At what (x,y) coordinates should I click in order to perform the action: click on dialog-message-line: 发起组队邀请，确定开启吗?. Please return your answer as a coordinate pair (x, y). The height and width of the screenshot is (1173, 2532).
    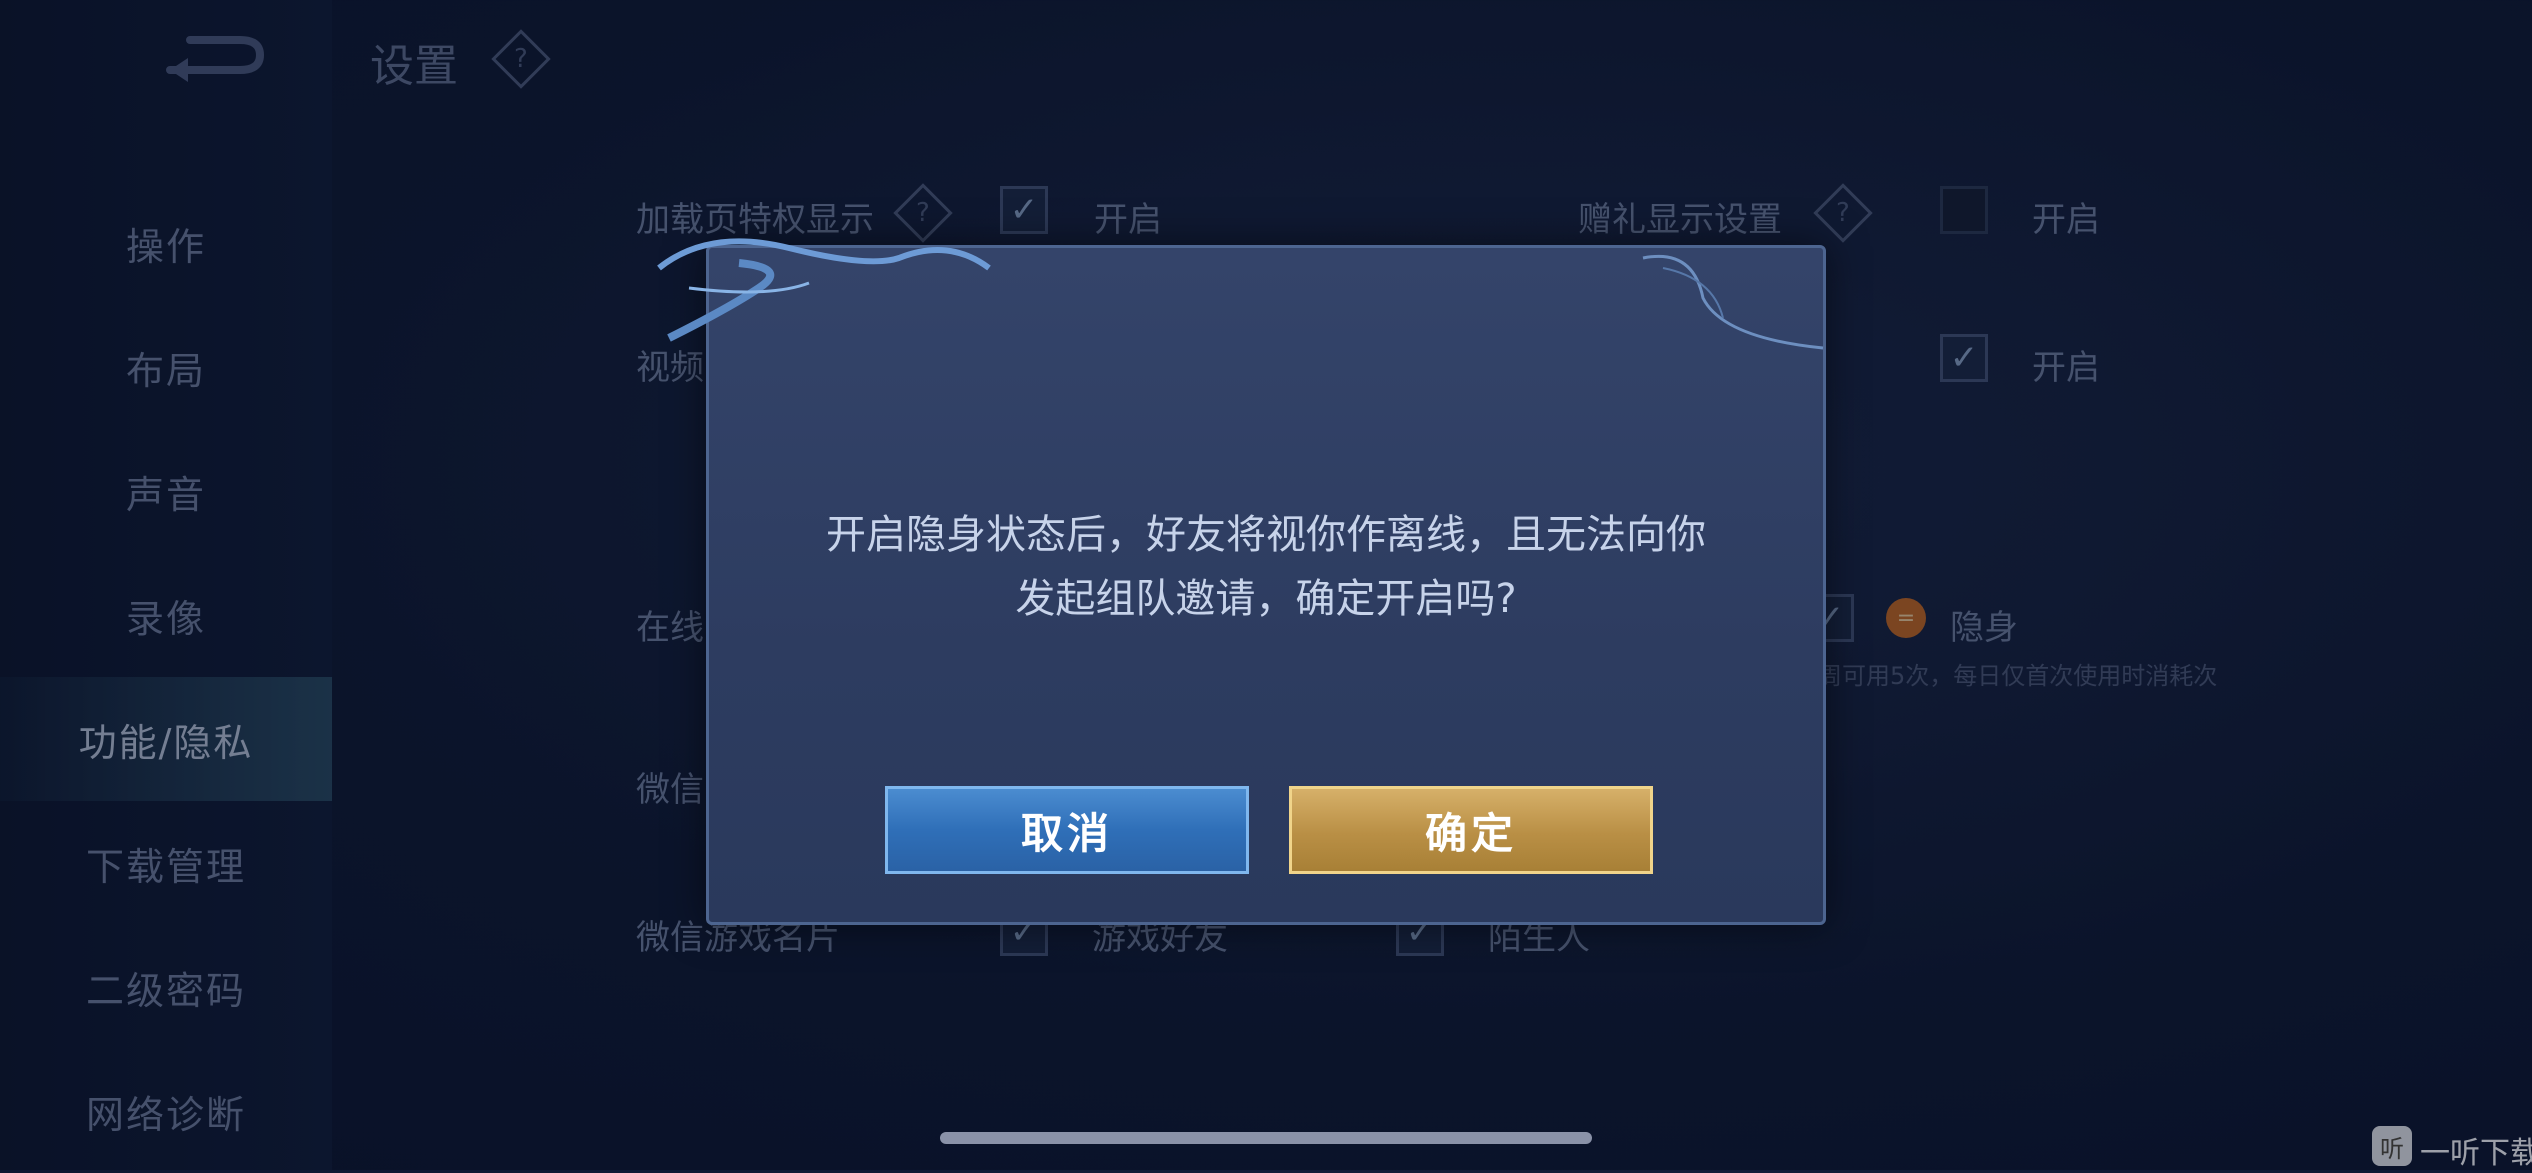
    Looking at the image, I should click on (1266, 599).